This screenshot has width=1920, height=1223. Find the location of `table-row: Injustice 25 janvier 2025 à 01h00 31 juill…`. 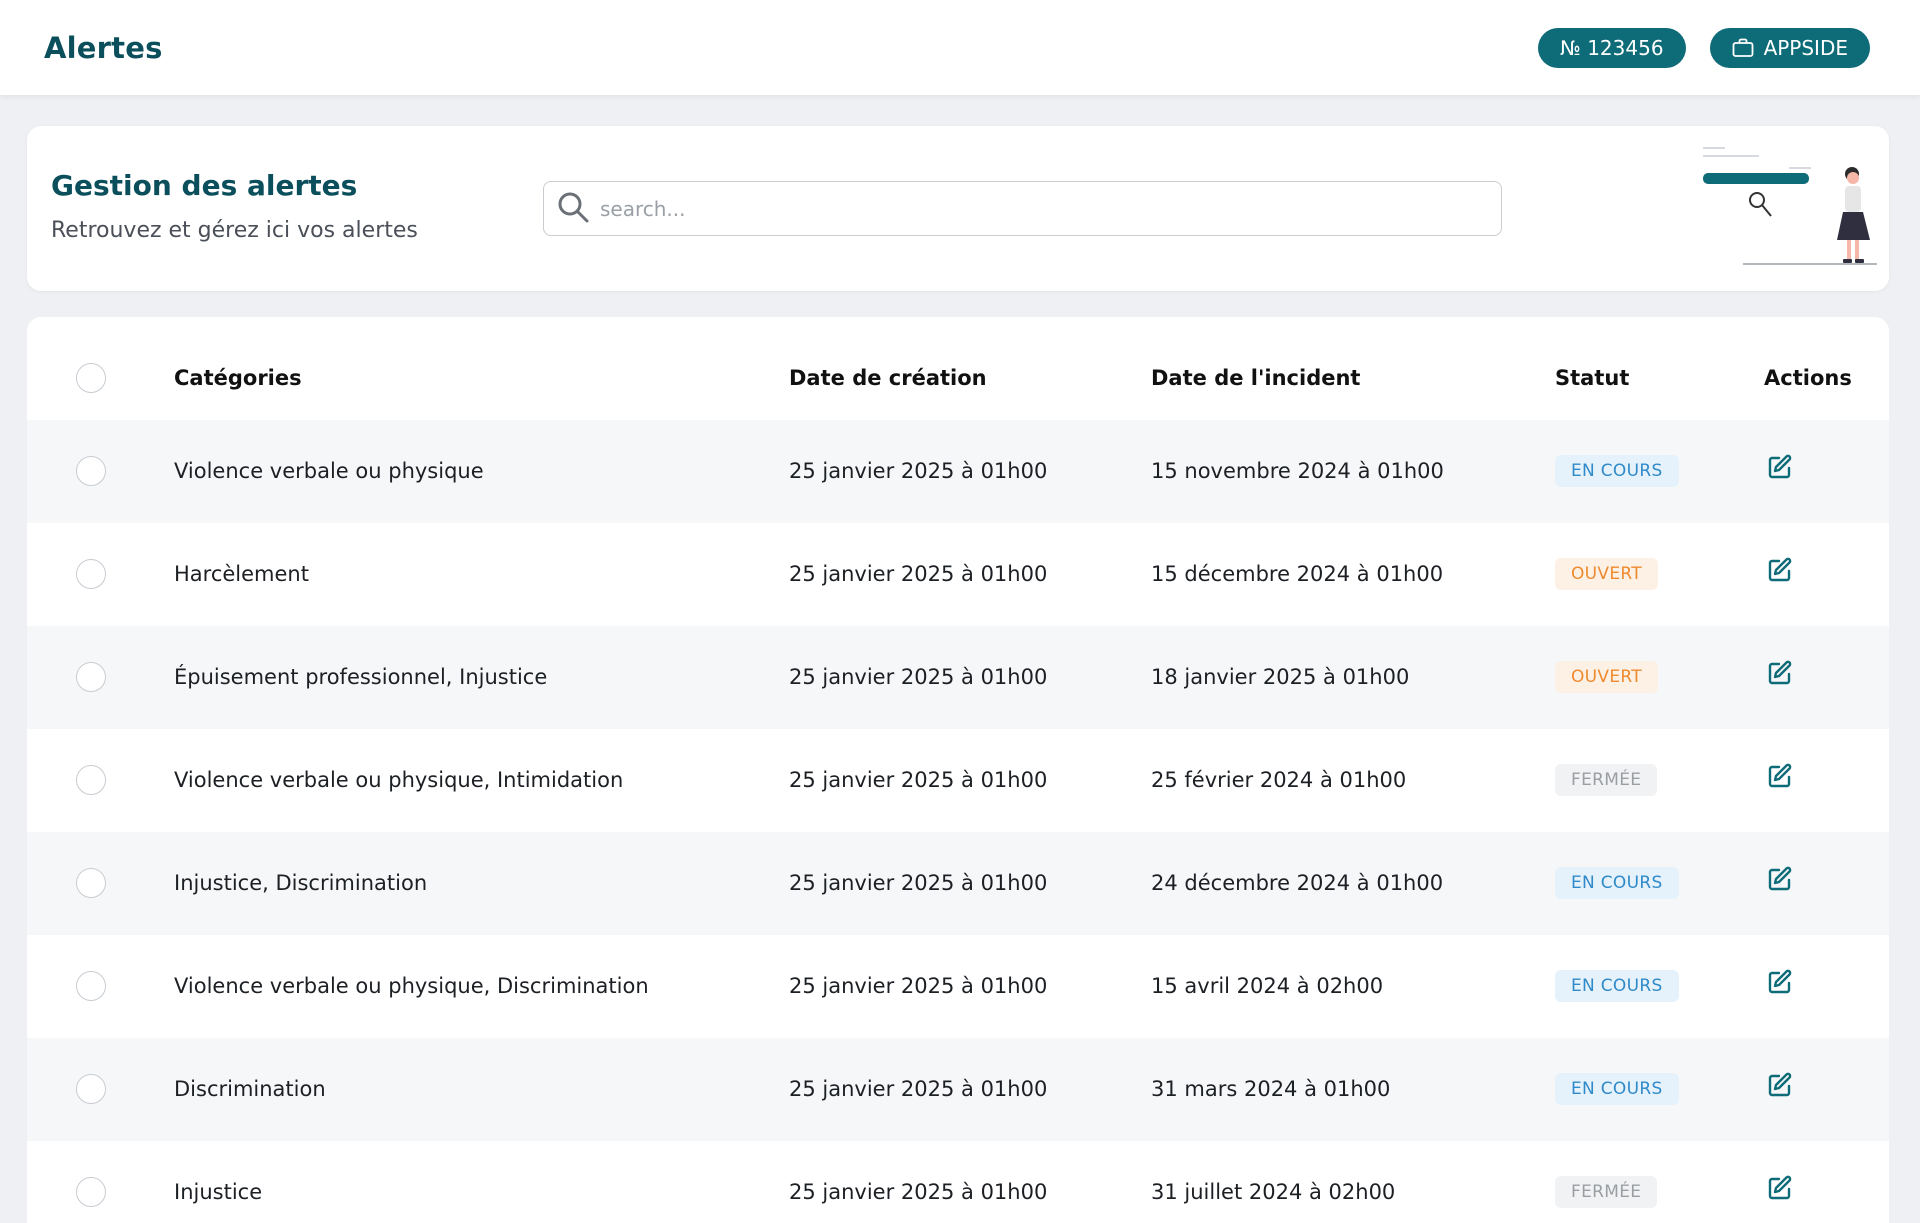

table-row: Injustice 25 janvier 2025 à 01h00 31 juill… is located at coordinates (958, 1182).